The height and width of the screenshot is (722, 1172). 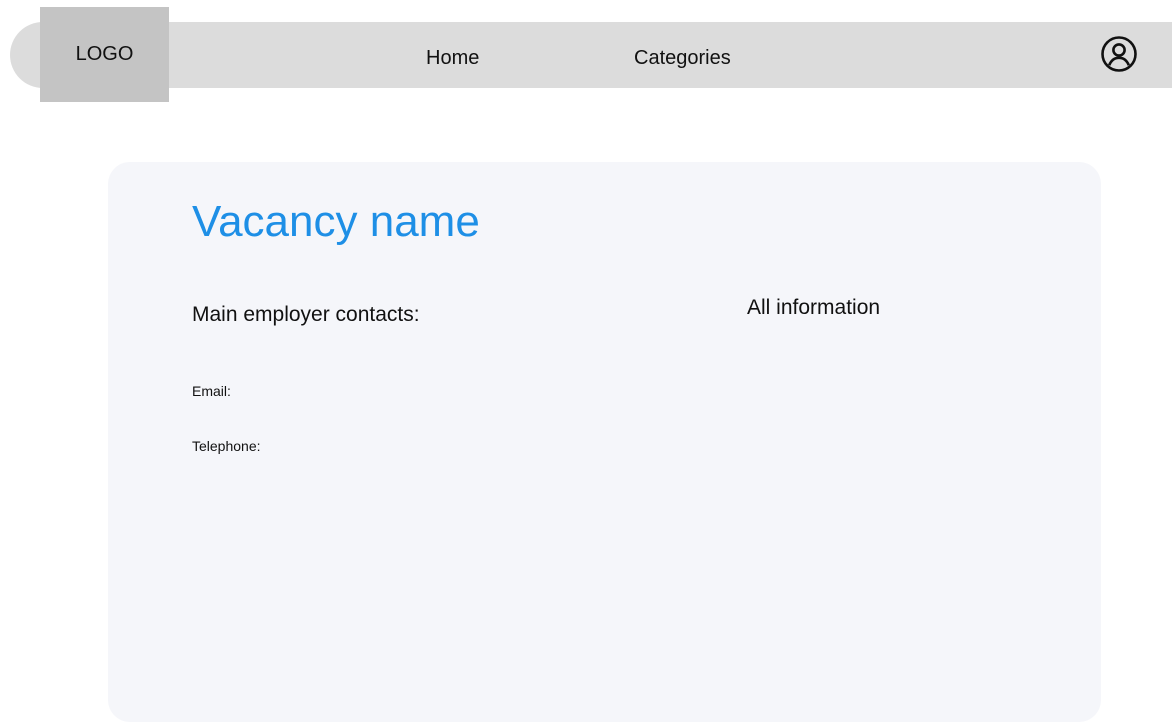 I want to click on telephone-label: Telephone:, so click(x=226, y=446).